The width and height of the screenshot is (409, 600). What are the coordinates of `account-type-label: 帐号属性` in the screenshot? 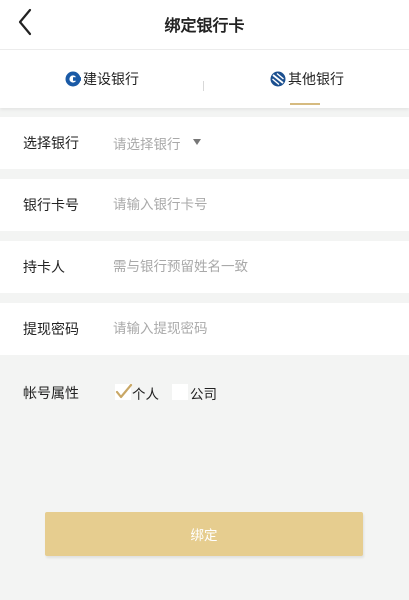 It's located at (51, 394).